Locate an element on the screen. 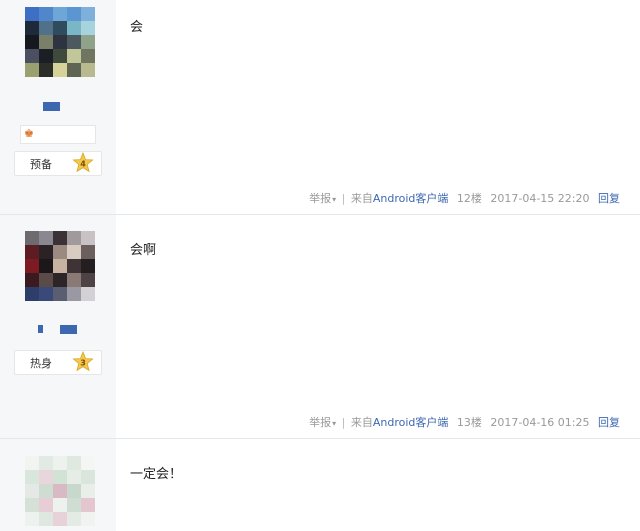 This screenshot has width=640, height=531. username-part is located at coordinates (40, 329).